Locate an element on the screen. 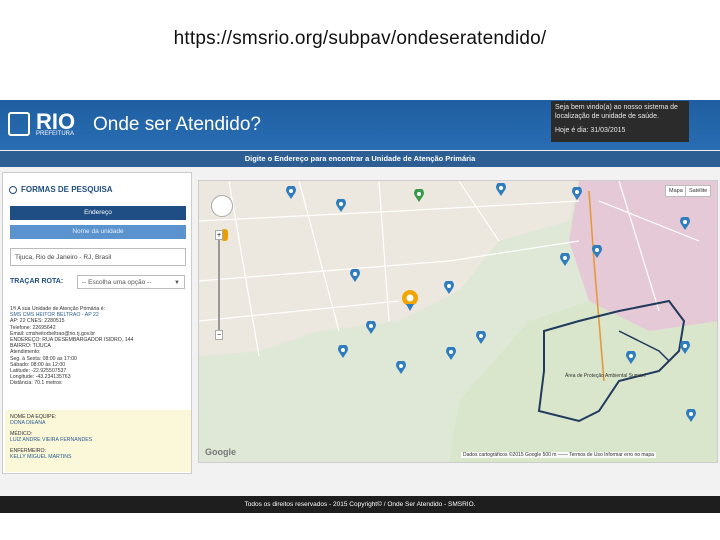 This screenshot has width=720, height=540. rio-logo: RIO PREFEITURA is located at coordinates (47, 124).